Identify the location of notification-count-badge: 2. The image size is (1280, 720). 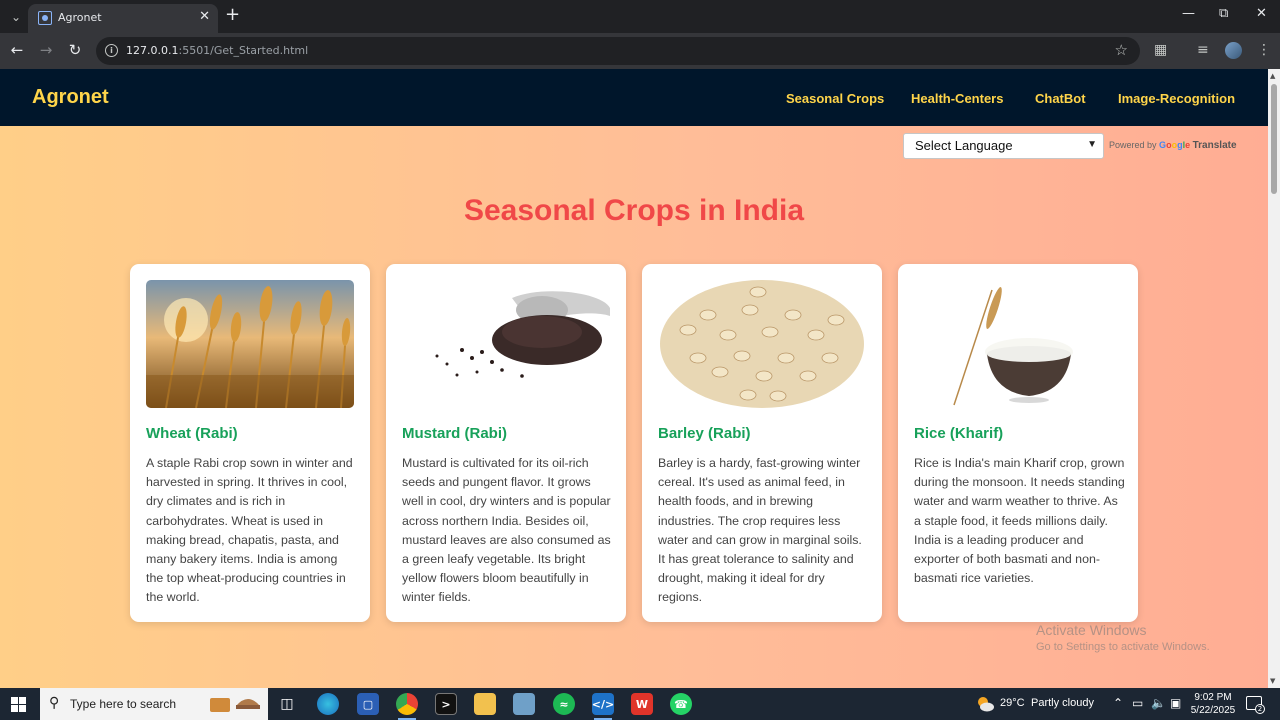
(1260, 709).